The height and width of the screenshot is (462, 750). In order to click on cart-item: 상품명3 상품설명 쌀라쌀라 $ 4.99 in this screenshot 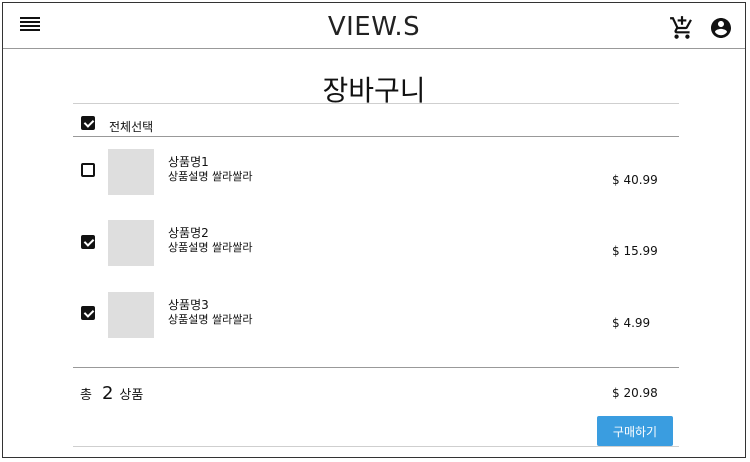, I will do `click(376, 322)`.